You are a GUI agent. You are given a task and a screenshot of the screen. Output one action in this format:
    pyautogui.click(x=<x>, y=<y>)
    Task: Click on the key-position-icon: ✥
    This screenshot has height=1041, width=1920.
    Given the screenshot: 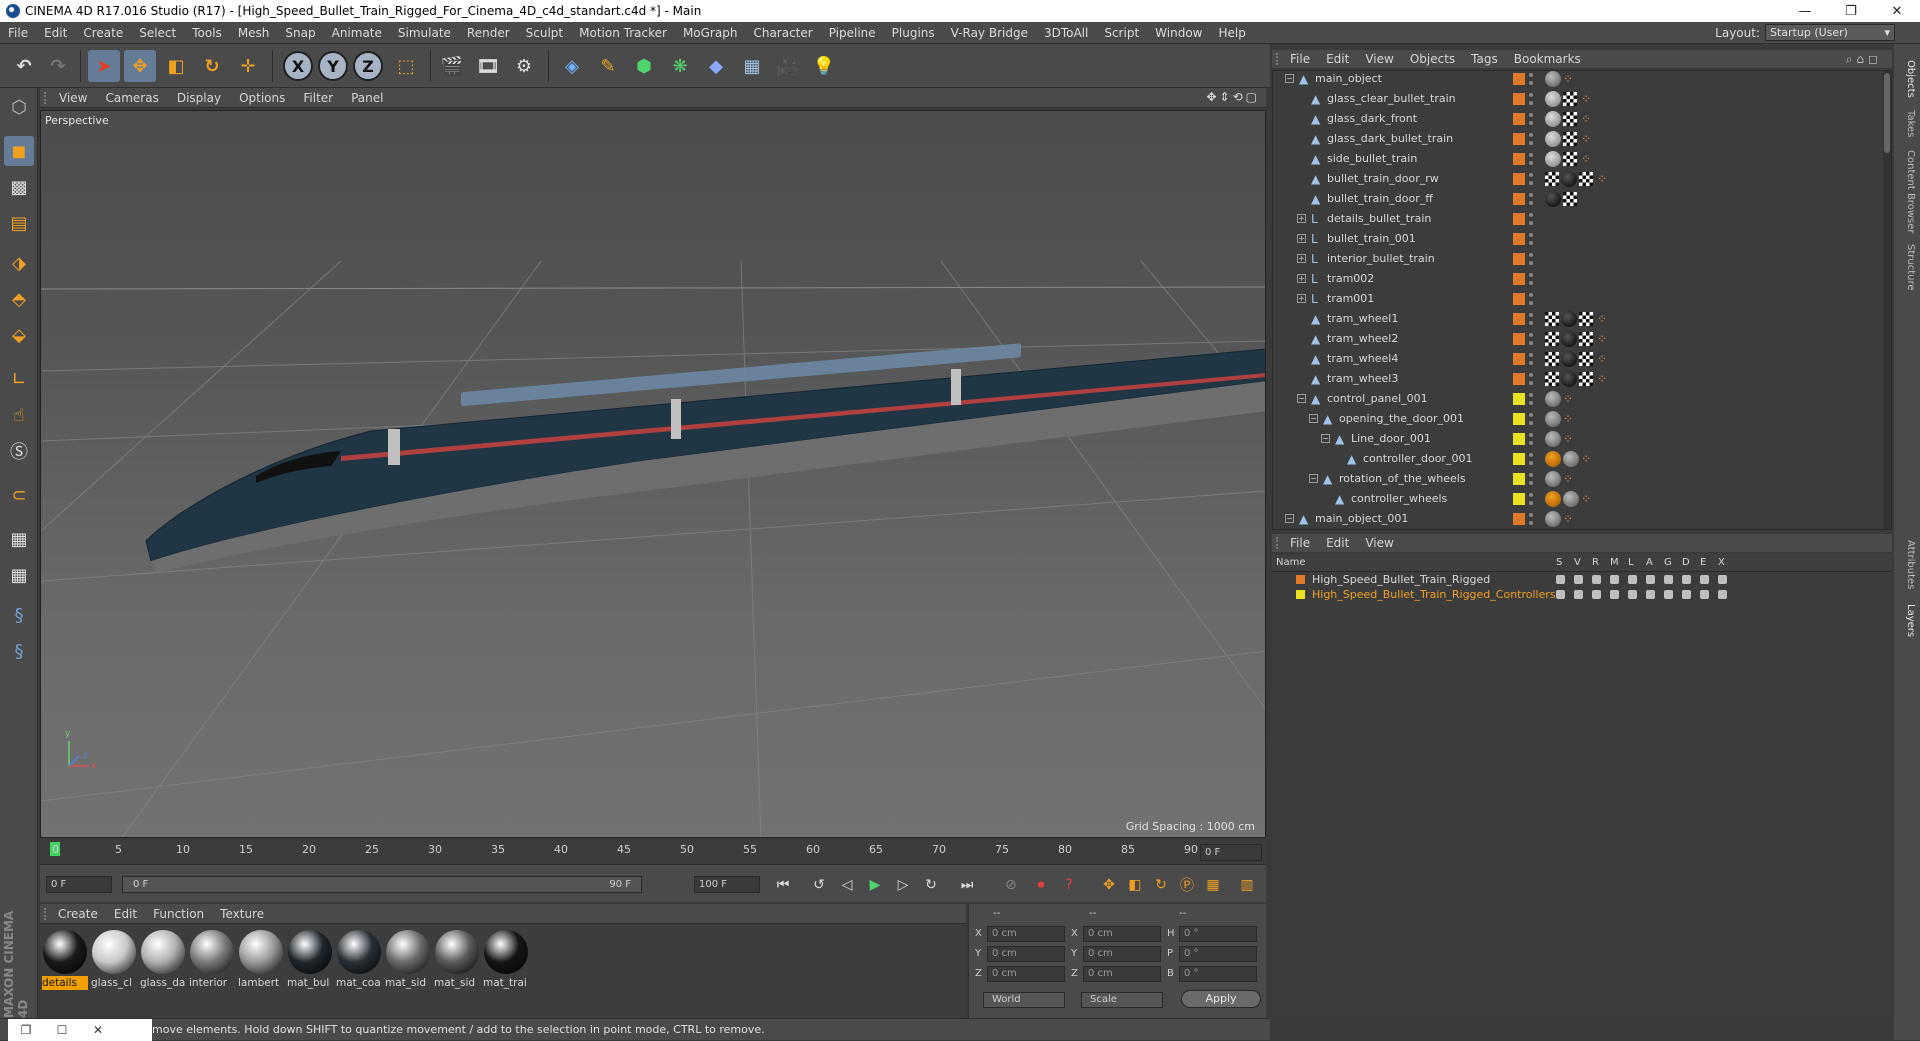 What is the action you would take?
    pyautogui.click(x=1109, y=885)
    